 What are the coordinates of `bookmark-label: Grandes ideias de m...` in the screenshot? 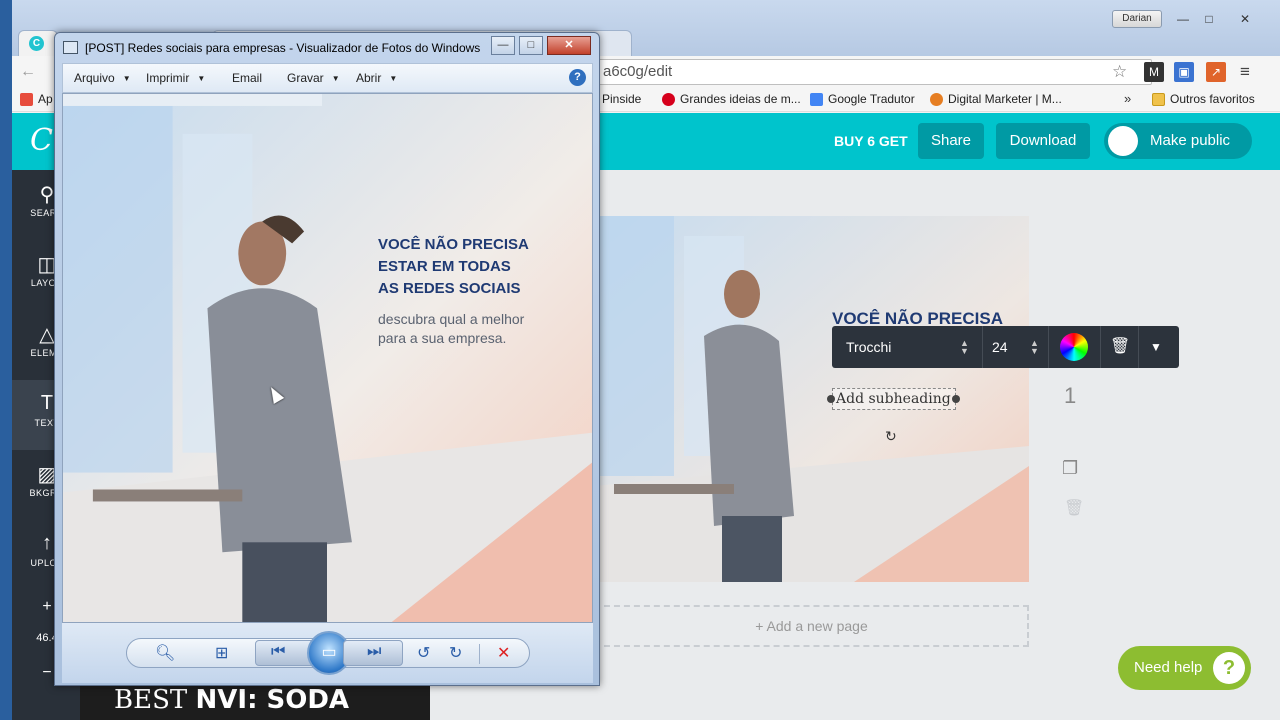 It's located at (740, 99).